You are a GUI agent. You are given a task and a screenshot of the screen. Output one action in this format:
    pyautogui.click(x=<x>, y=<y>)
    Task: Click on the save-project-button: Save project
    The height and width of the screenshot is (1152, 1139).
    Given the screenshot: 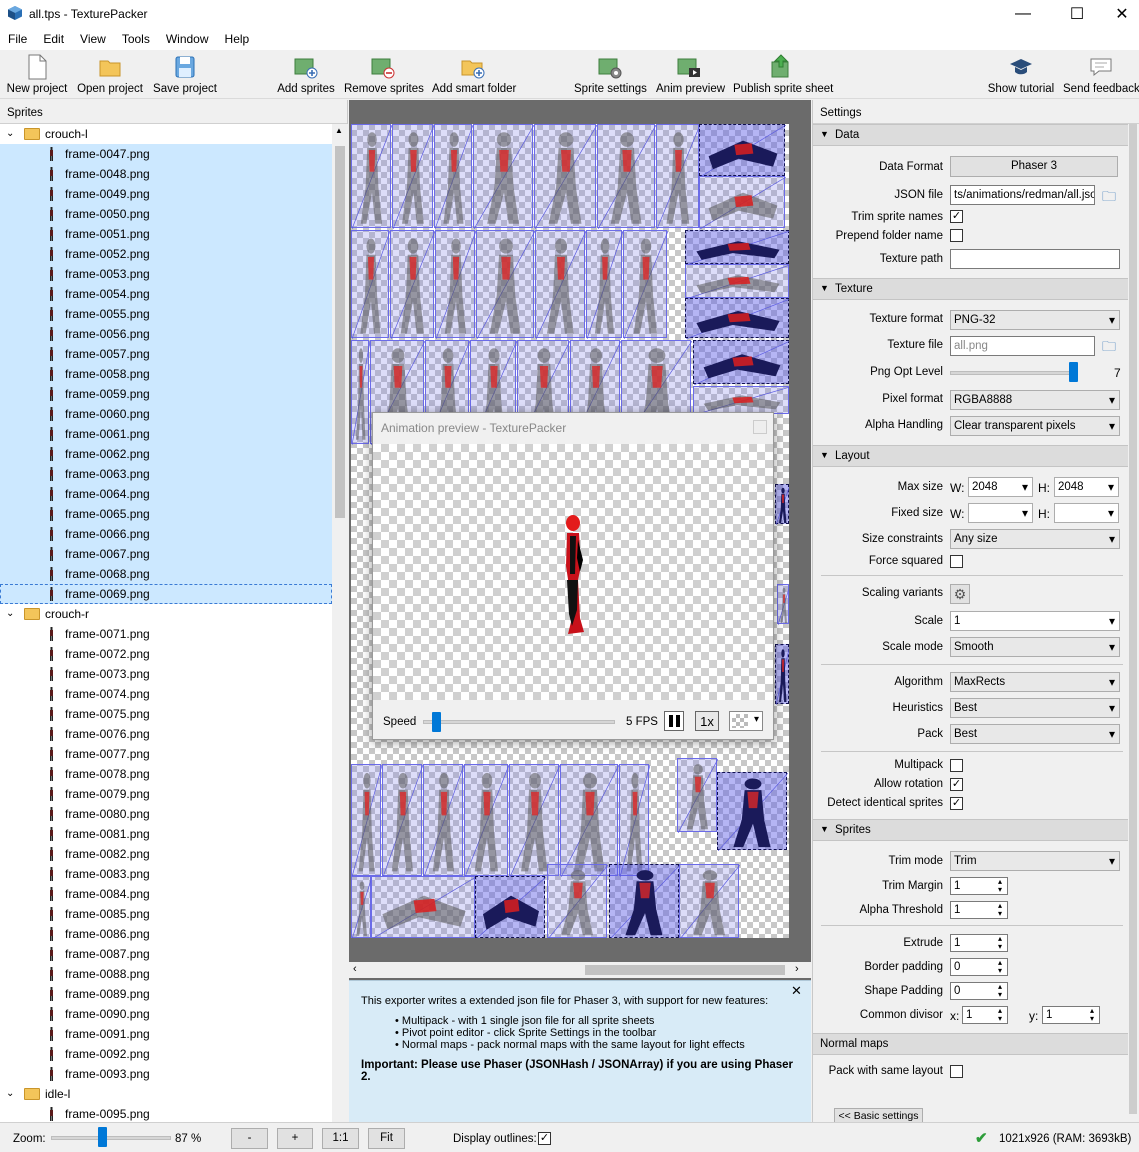 What is the action you would take?
    pyautogui.click(x=185, y=74)
    